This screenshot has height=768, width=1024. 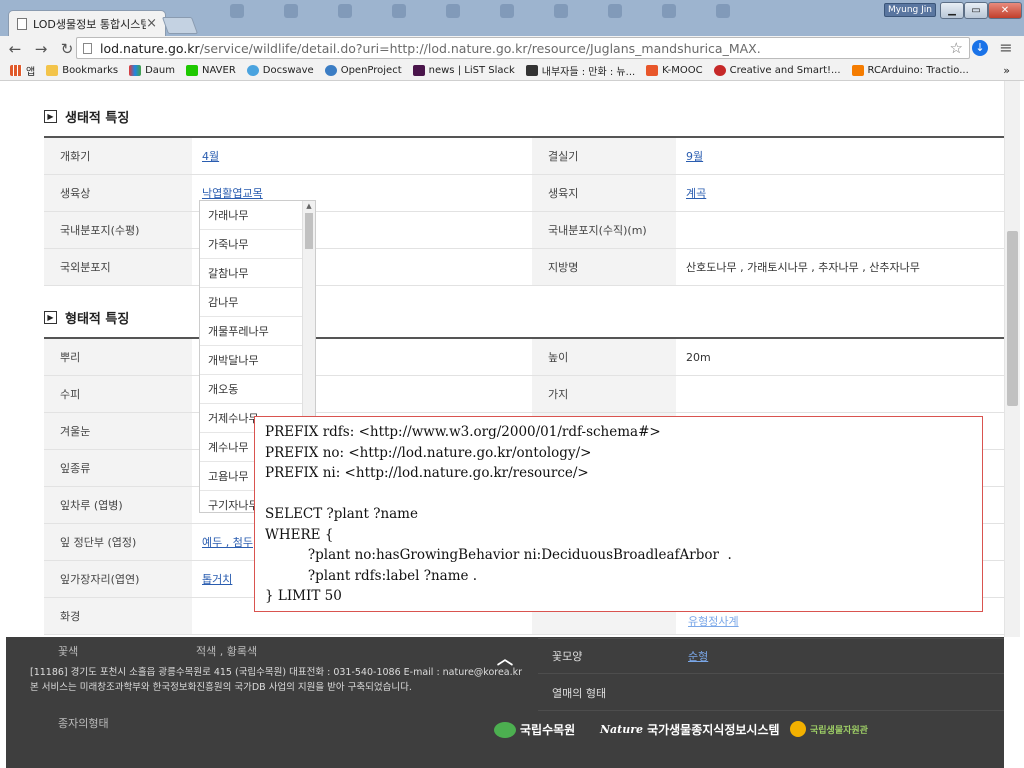 I want to click on field-link: 톱거치, so click(x=217, y=579).